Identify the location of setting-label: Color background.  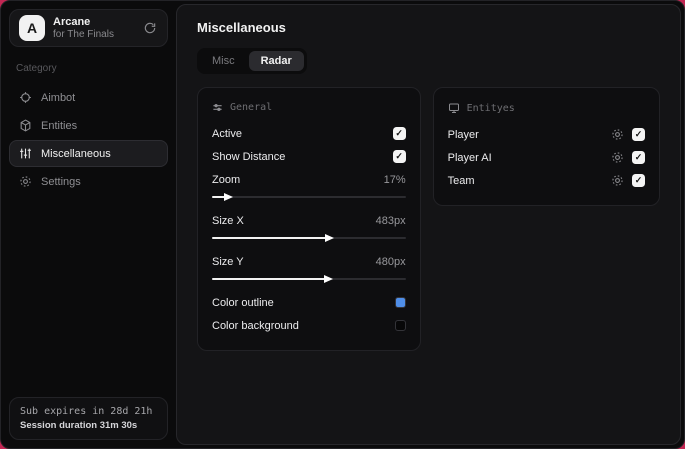
(255, 325).